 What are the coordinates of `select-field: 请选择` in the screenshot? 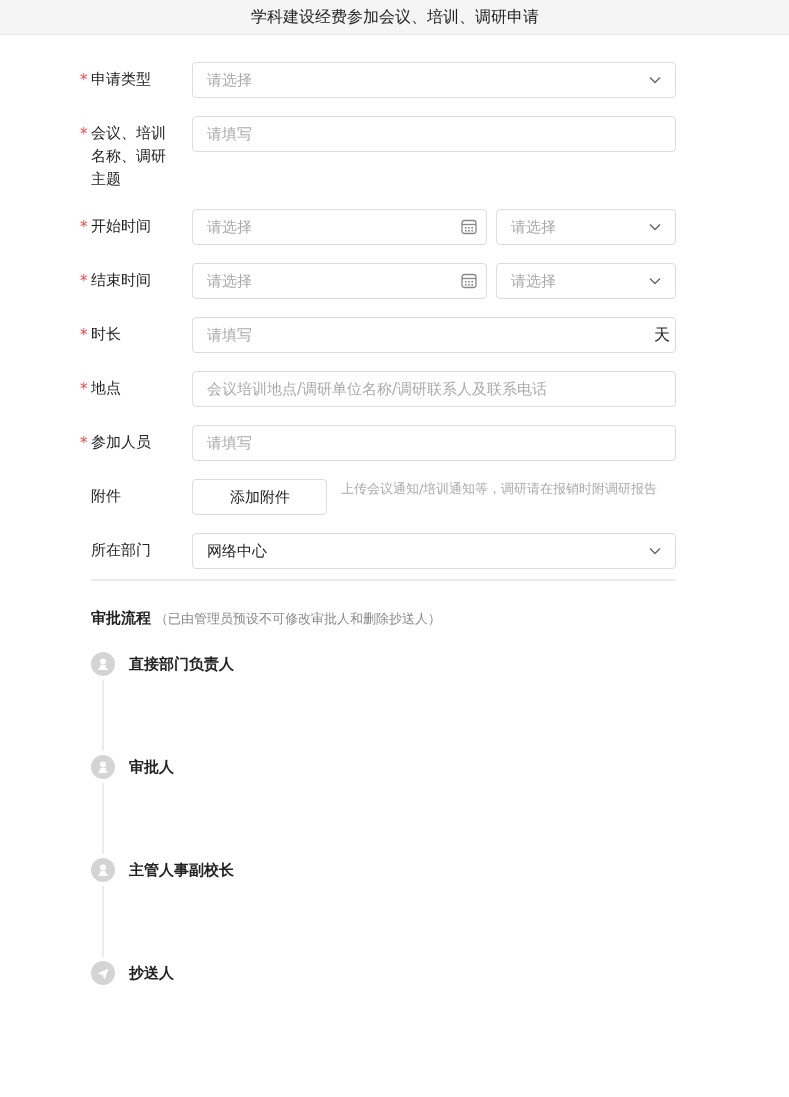 It's located at (434, 80).